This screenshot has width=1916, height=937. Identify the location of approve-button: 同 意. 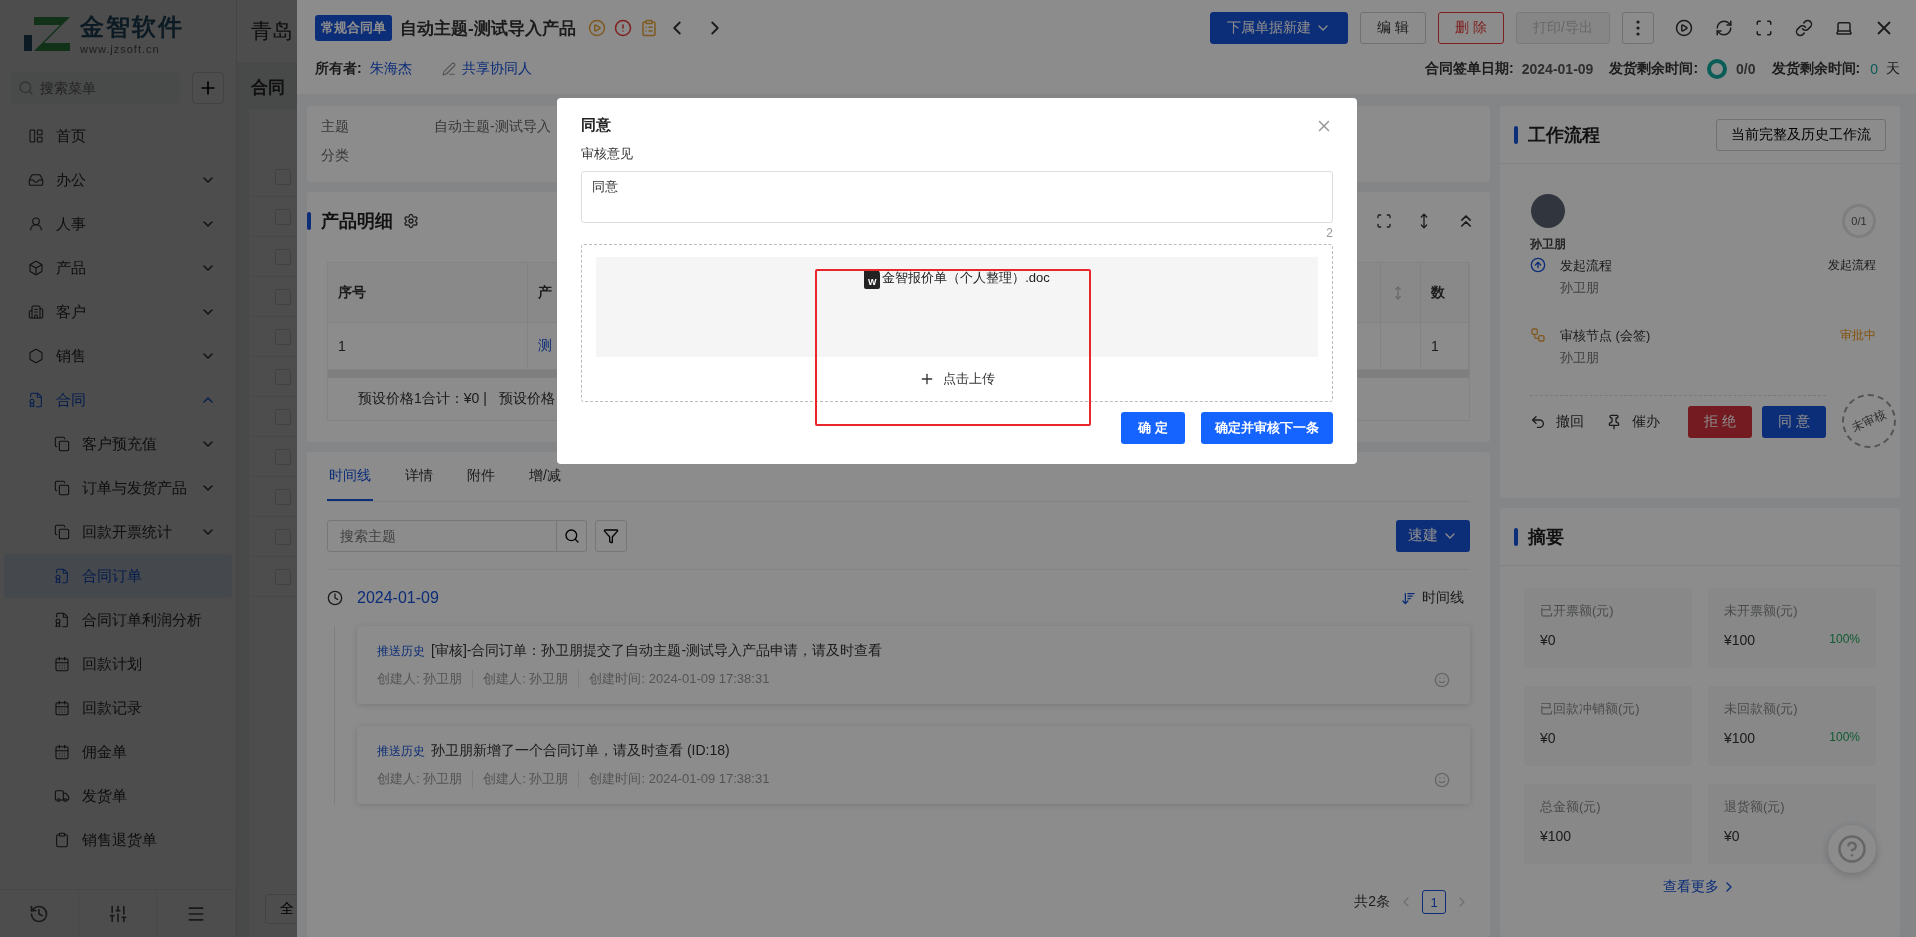
(1794, 422).